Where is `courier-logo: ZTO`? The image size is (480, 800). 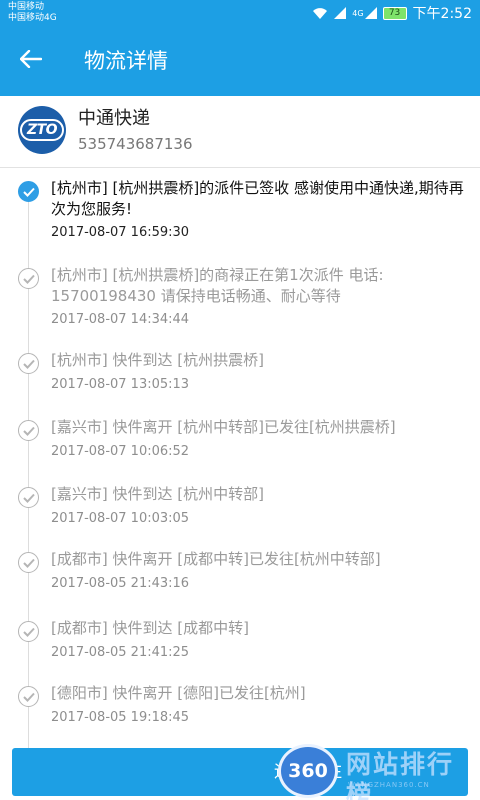 courier-logo: ZTO is located at coordinates (42, 130).